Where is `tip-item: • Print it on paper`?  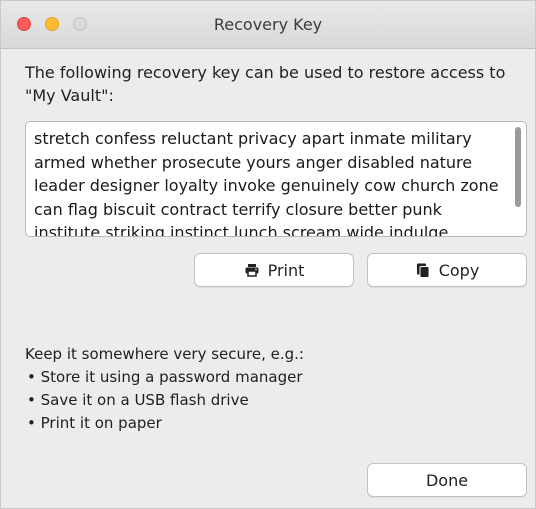
tip-item: • Print it on paper is located at coordinates (94, 423).